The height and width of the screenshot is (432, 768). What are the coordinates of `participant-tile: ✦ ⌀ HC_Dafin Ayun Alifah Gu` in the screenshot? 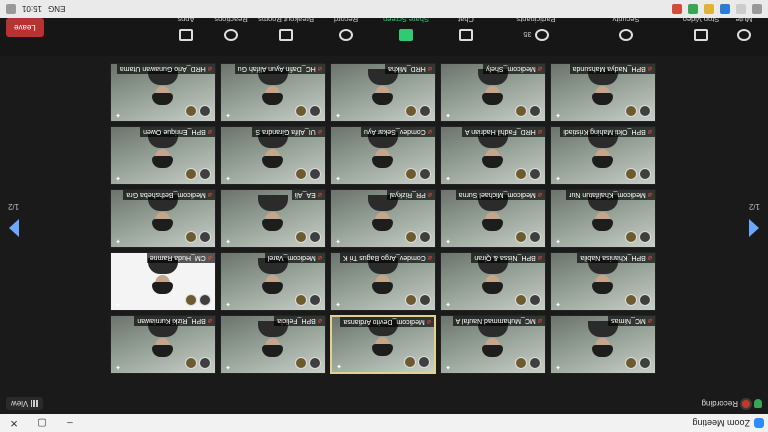 It's located at (273, 92).